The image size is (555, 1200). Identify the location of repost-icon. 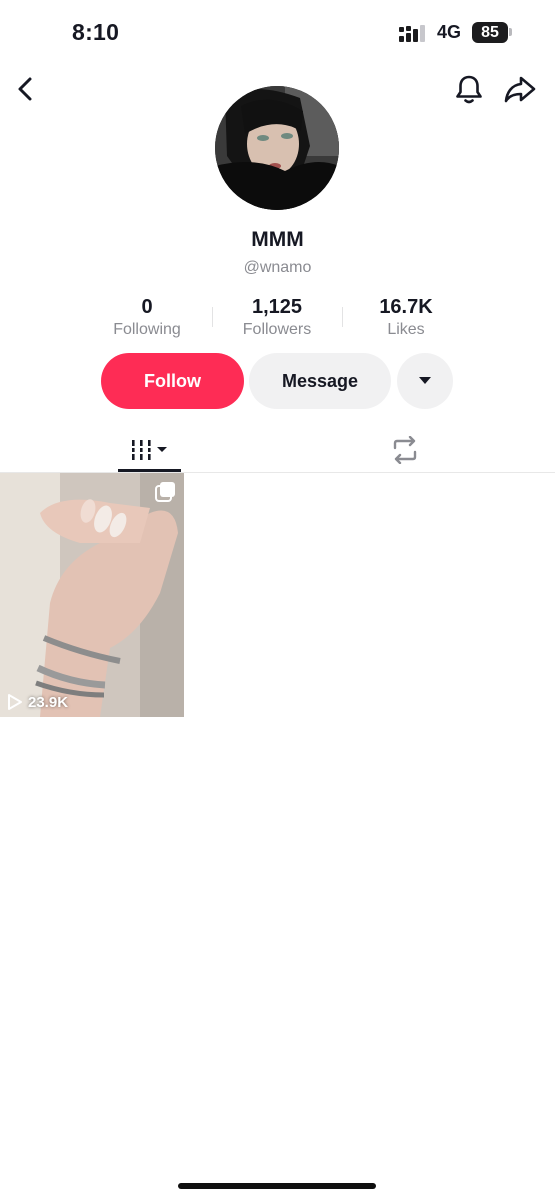
(405, 450).